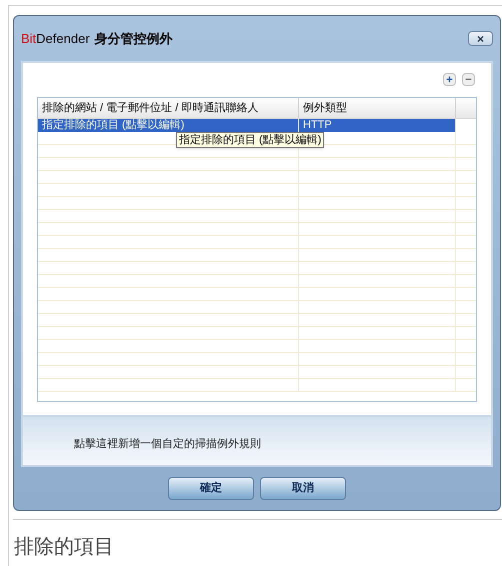 This screenshot has height=566, width=502. What do you see at coordinates (468, 79) in the screenshot?
I see `remove-button: −` at bounding box center [468, 79].